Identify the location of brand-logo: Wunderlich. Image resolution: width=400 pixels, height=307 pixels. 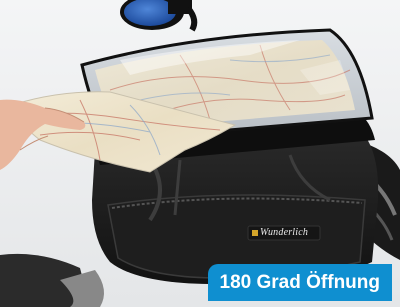
(284, 232).